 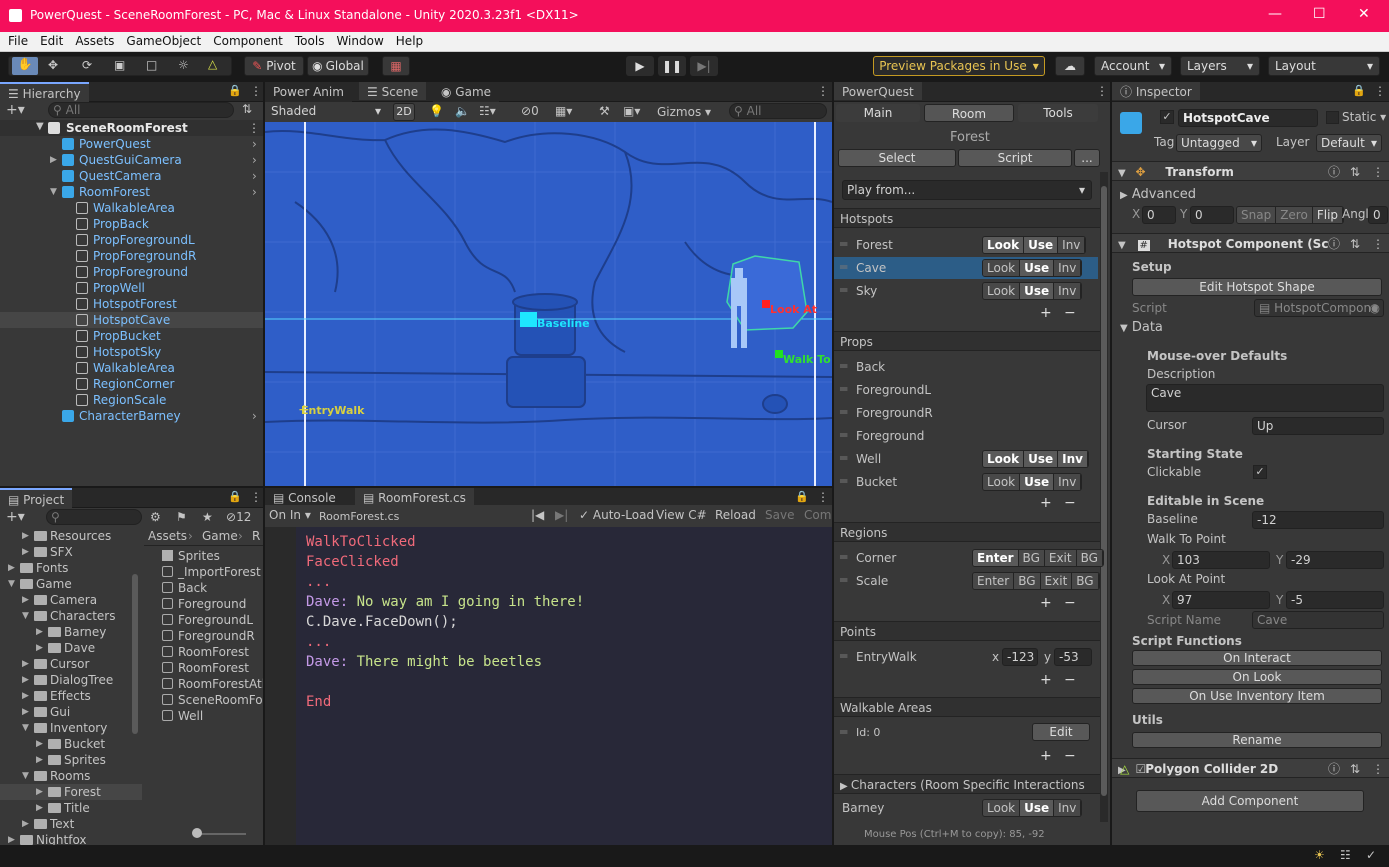 What do you see at coordinates (1319, 855) in the screenshot?
I see `debug-icon: ☀` at bounding box center [1319, 855].